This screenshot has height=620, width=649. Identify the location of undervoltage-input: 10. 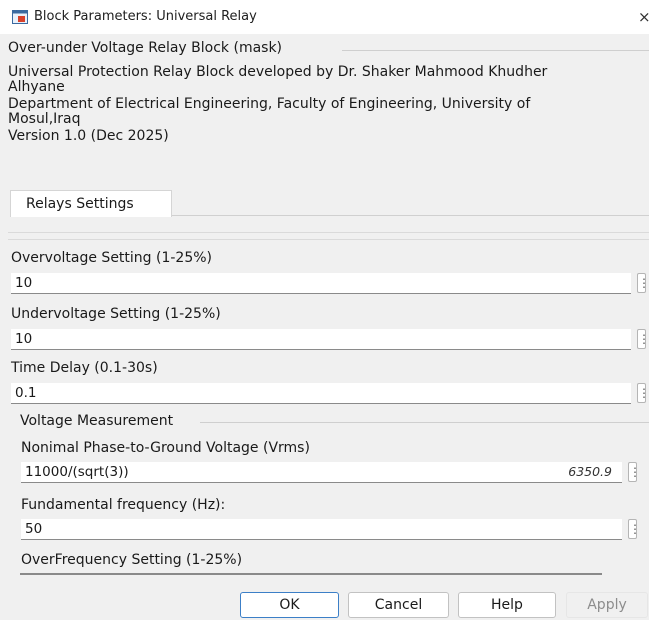
(321, 339).